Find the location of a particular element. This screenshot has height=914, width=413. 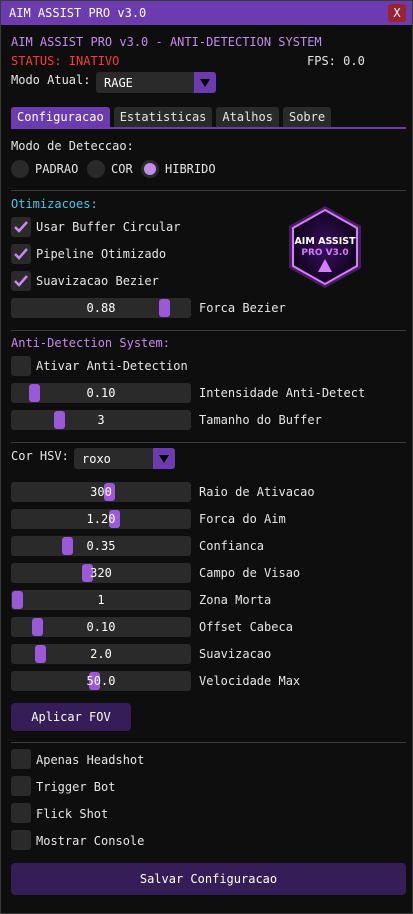

slider-1: 300 is located at coordinates (101, 492).